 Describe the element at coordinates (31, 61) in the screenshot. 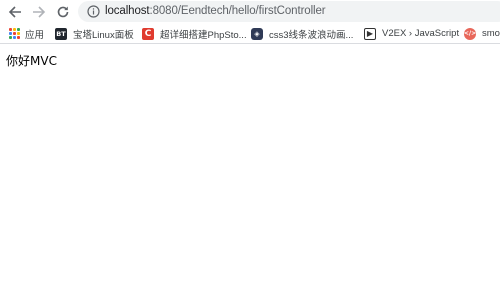

I see `page-heading: 你好MVC` at that location.